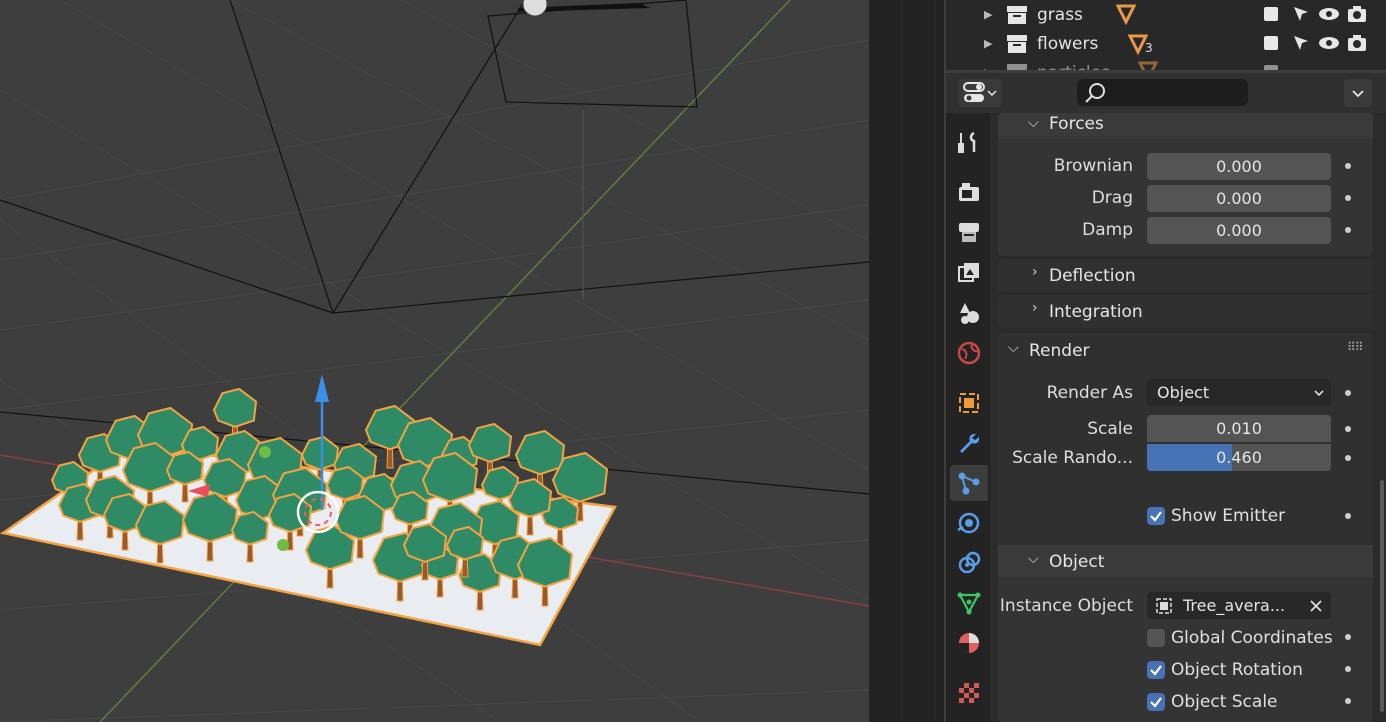 This screenshot has width=1386, height=722. Describe the element at coordinates (906, 361) in the screenshot. I see `area-divider` at that location.